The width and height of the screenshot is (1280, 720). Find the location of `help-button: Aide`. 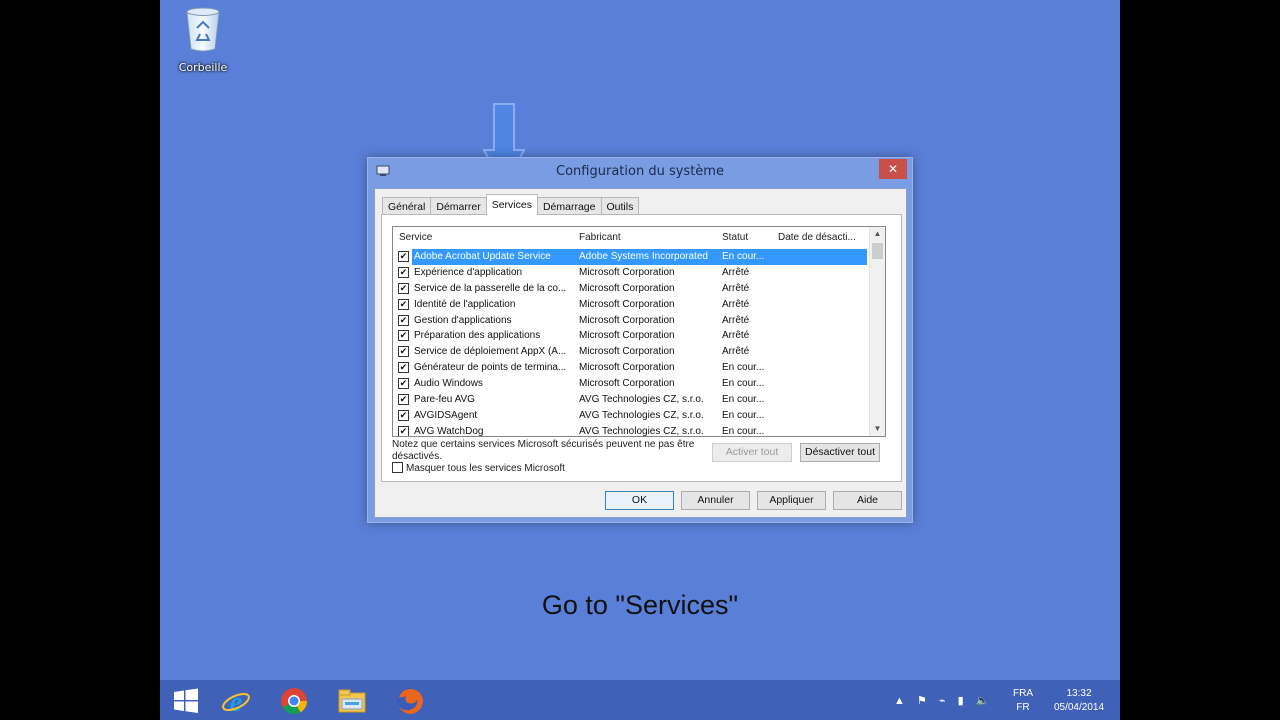

help-button: Aide is located at coordinates (867, 500).